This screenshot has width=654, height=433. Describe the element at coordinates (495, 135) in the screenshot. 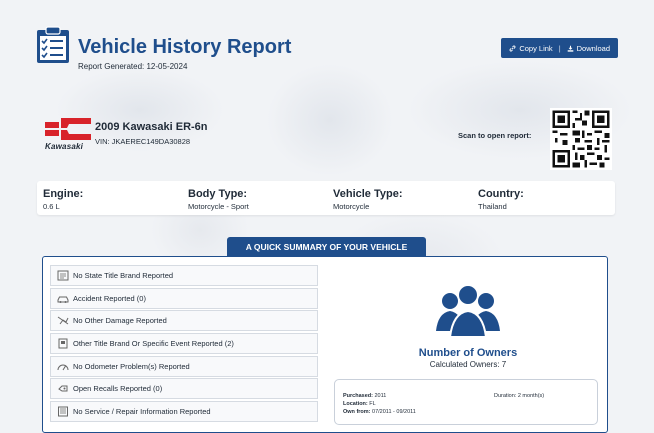

I see `scan-label: Scan to open report:` at that location.